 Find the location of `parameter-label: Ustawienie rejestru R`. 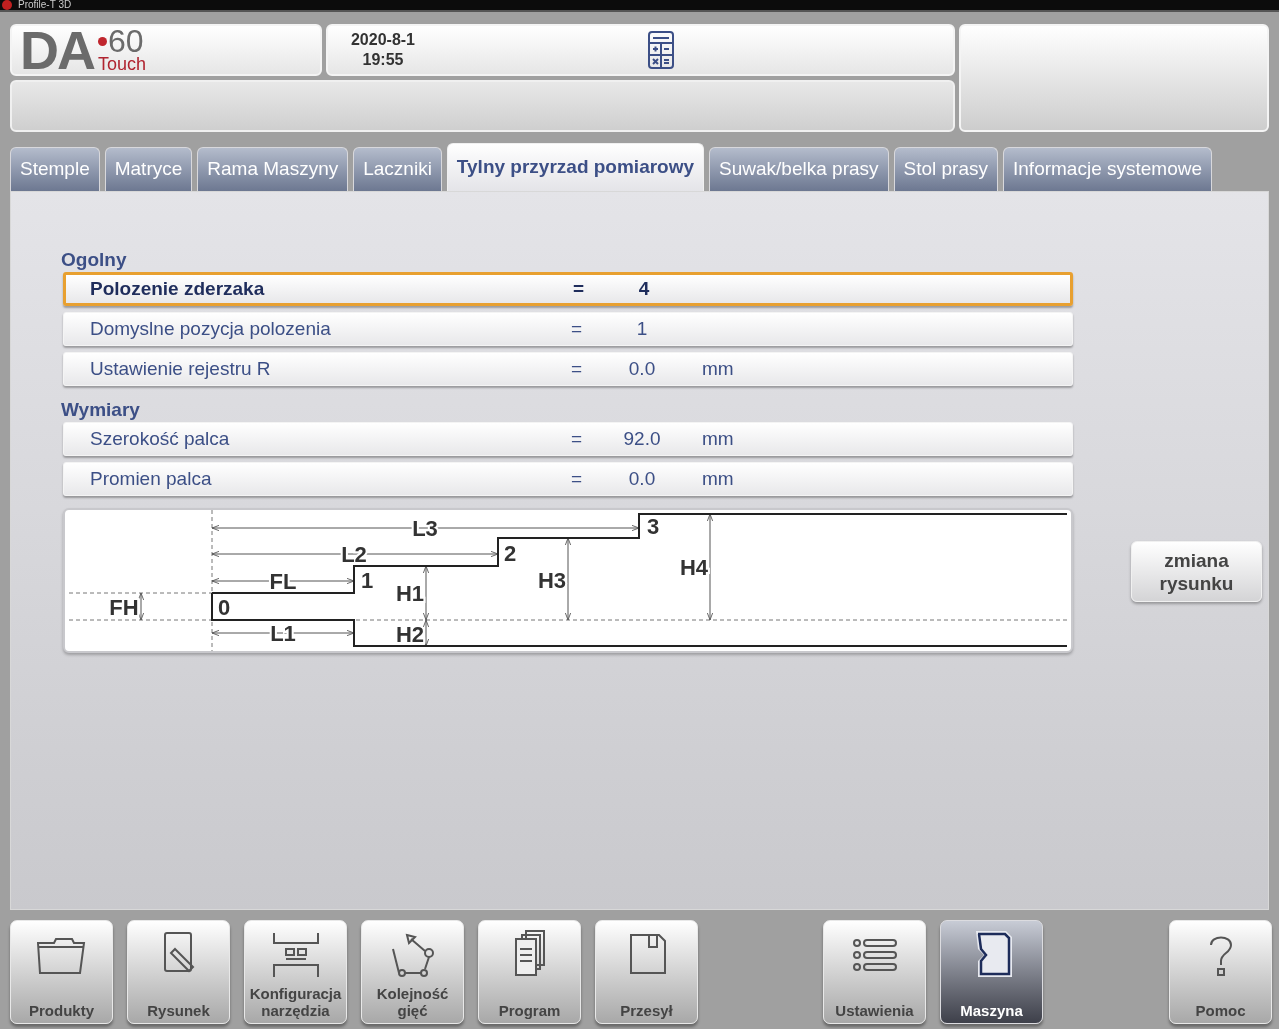

parameter-label: Ustawienie rejestru R is located at coordinates (180, 368).